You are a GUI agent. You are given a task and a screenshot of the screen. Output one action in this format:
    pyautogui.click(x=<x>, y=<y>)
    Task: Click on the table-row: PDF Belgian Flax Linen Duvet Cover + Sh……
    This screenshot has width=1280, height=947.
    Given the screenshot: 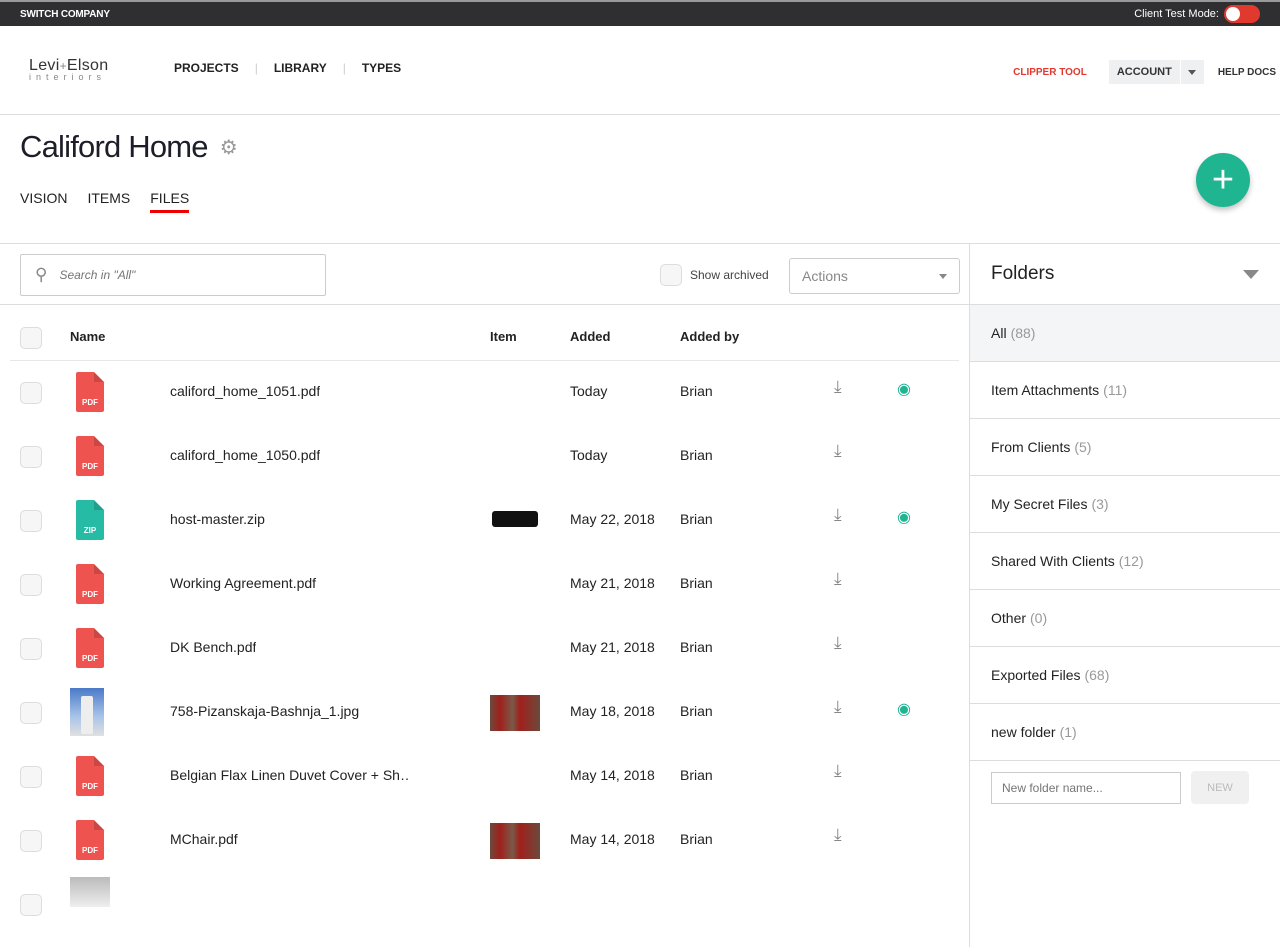 What is the action you would take?
    pyautogui.click(x=484, y=777)
    